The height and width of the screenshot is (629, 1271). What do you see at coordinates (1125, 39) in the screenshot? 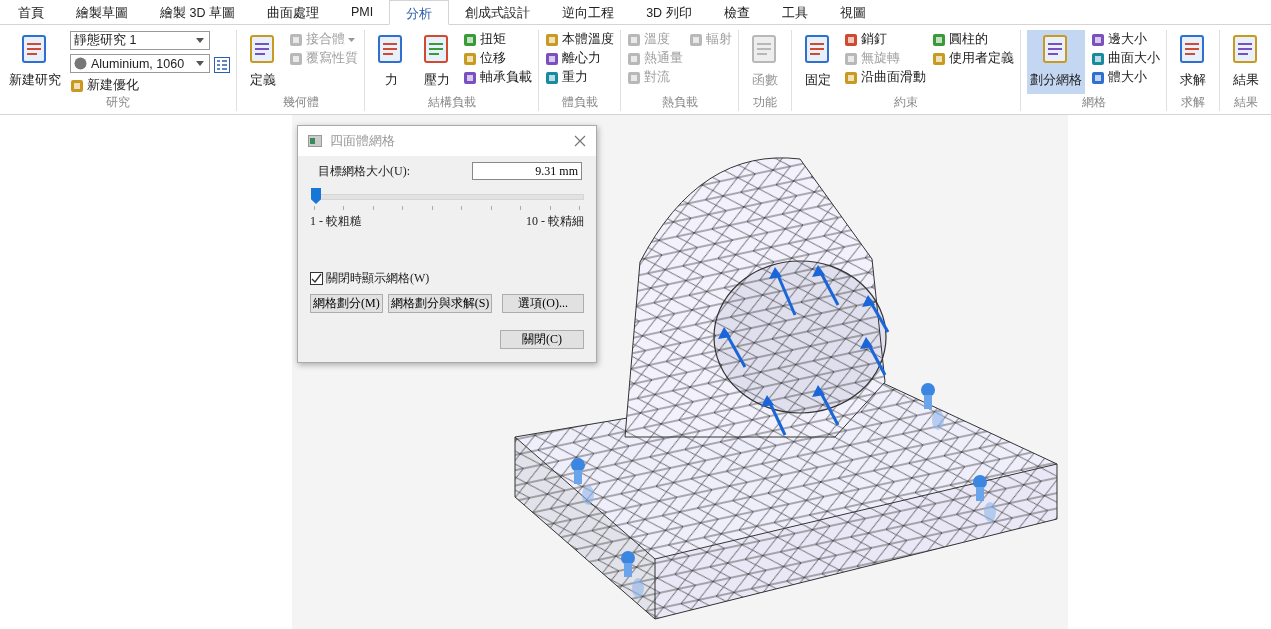
I see `ribbon-small-button: 邊大小` at bounding box center [1125, 39].